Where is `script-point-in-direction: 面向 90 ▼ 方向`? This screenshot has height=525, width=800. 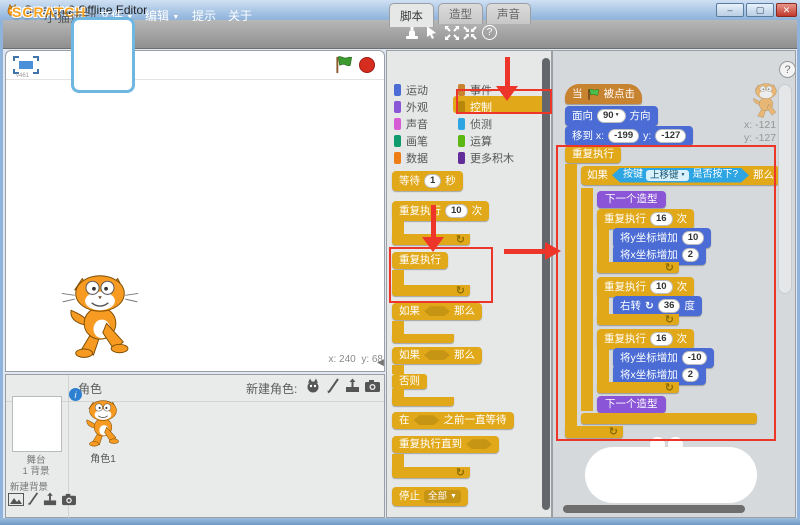
script-point-in-direction: 面向 90 ▼ 方向 is located at coordinates (611, 116).